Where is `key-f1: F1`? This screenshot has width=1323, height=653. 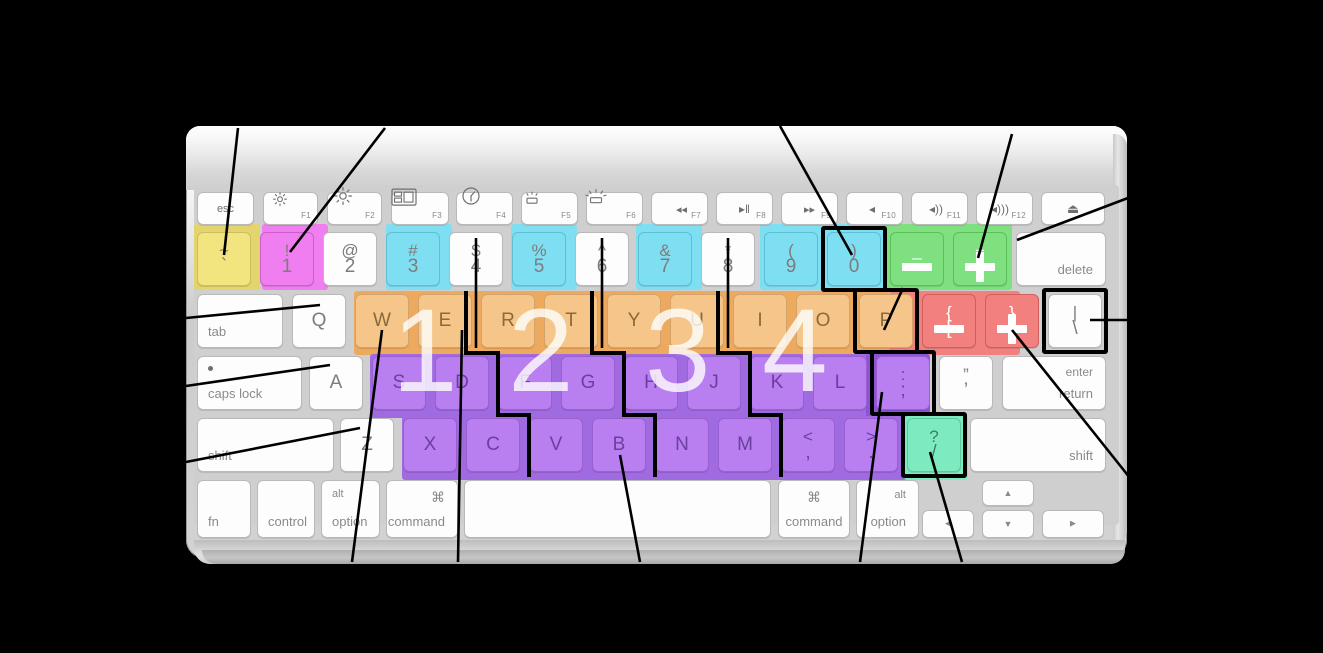 key-f1: F1 is located at coordinates (290, 208).